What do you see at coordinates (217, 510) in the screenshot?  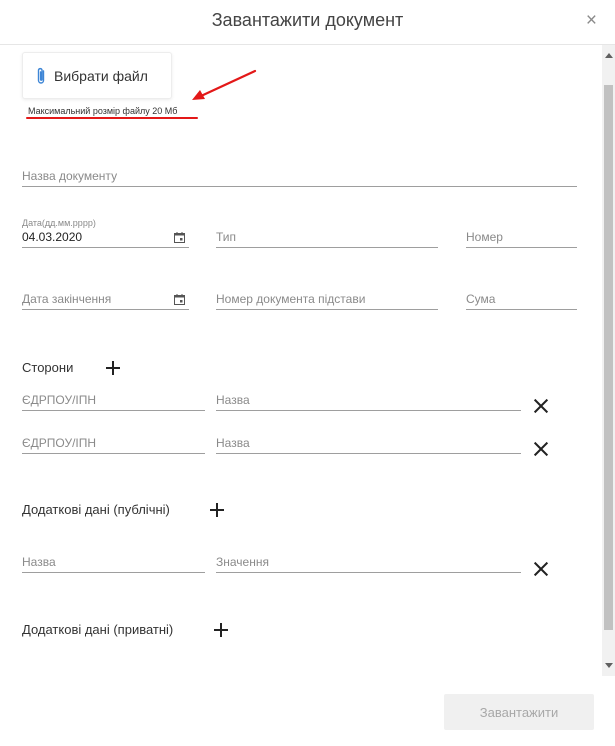 I see `add-public-data-plus-icon` at bounding box center [217, 510].